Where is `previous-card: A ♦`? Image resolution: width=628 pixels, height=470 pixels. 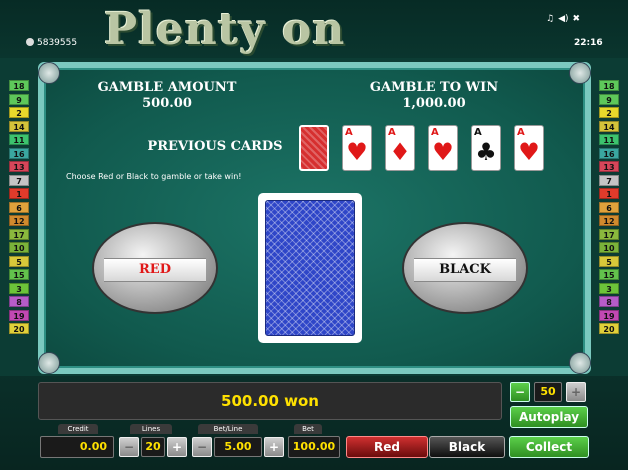 previous-card: A ♦ is located at coordinates (400, 148).